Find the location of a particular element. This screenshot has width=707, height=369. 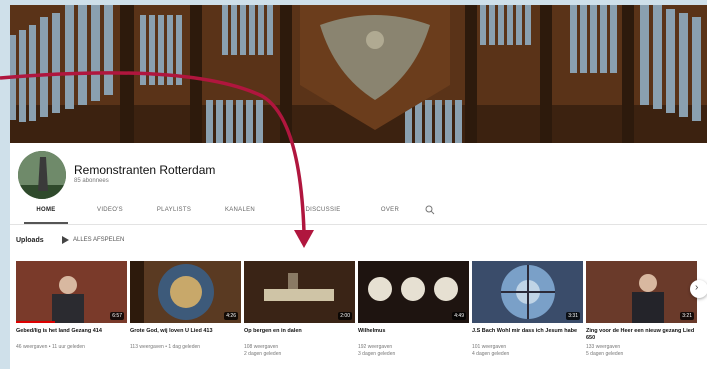

next-videos-button: › is located at coordinates (698, 289).